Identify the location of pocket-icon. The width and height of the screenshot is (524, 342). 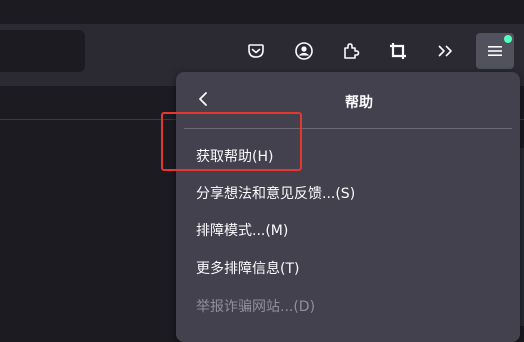
(256, 51).